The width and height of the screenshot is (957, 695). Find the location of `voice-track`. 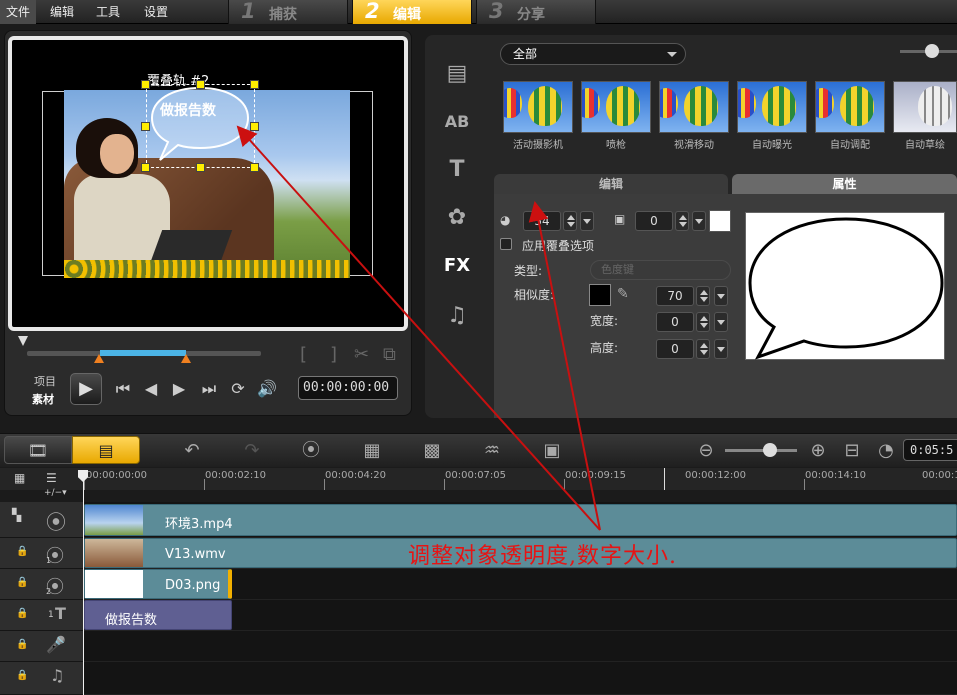

voice-track is located at coordinates (520, 646).